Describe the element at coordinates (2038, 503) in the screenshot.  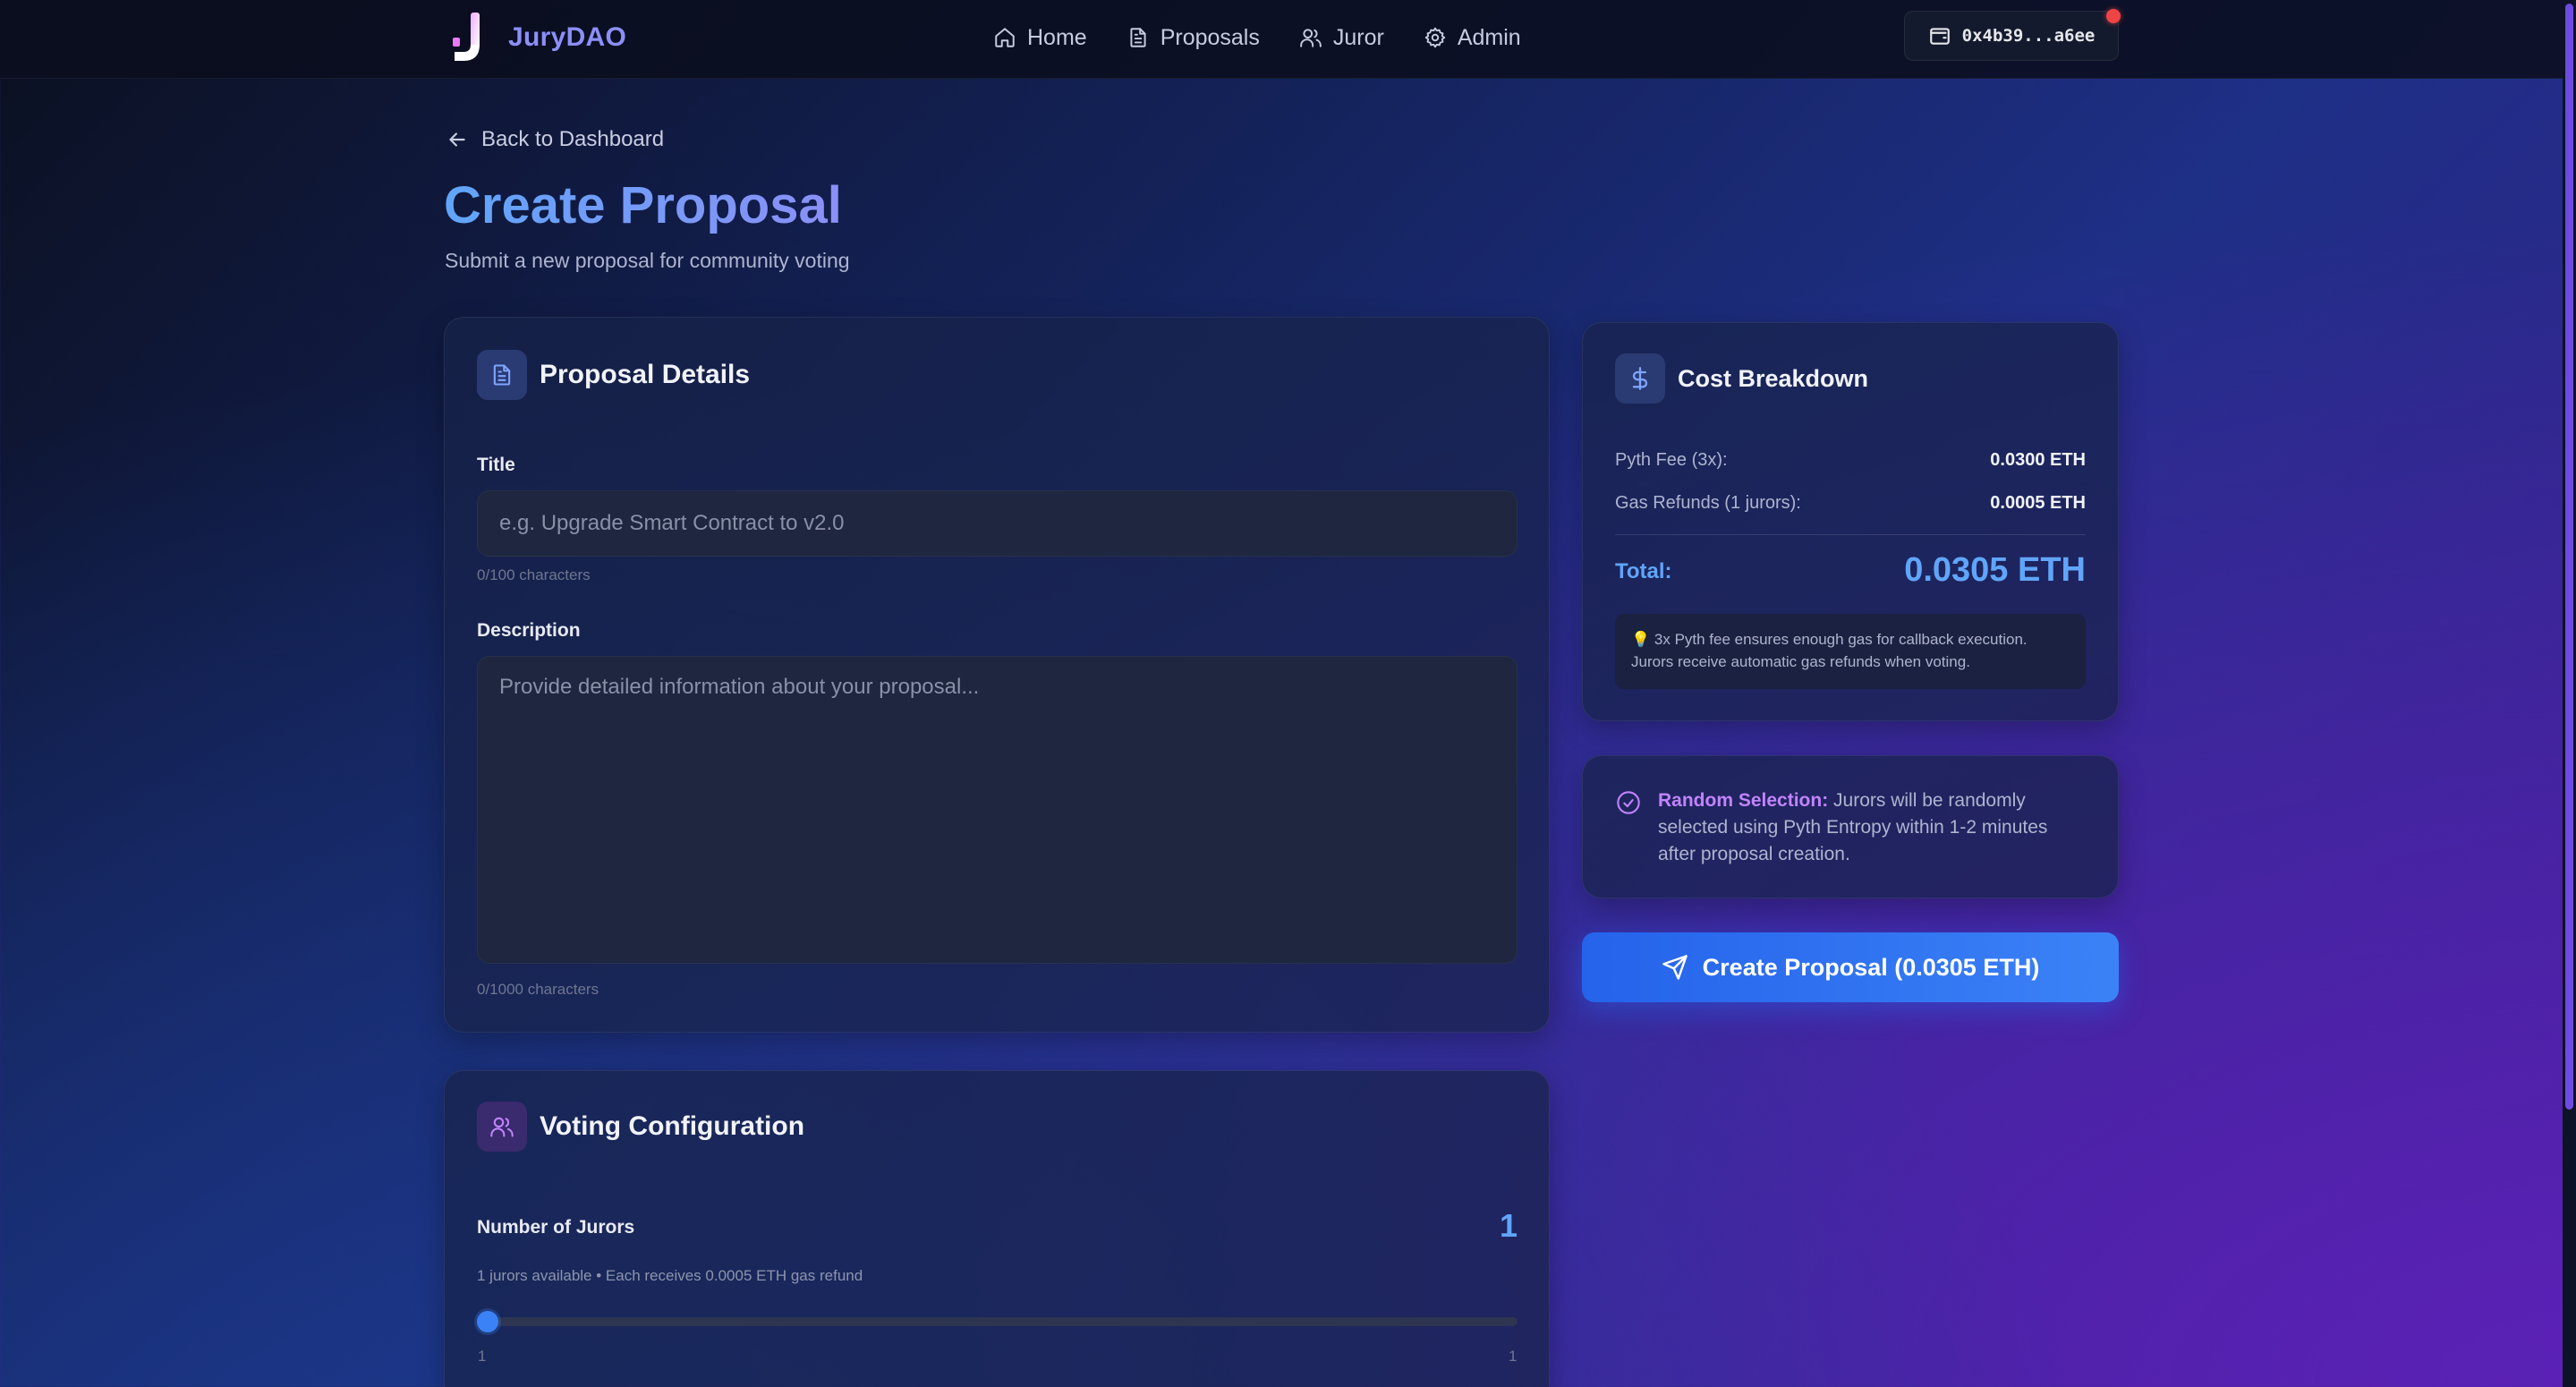
I see `gas-refunds-value: 0.0005 ETH` at that location.